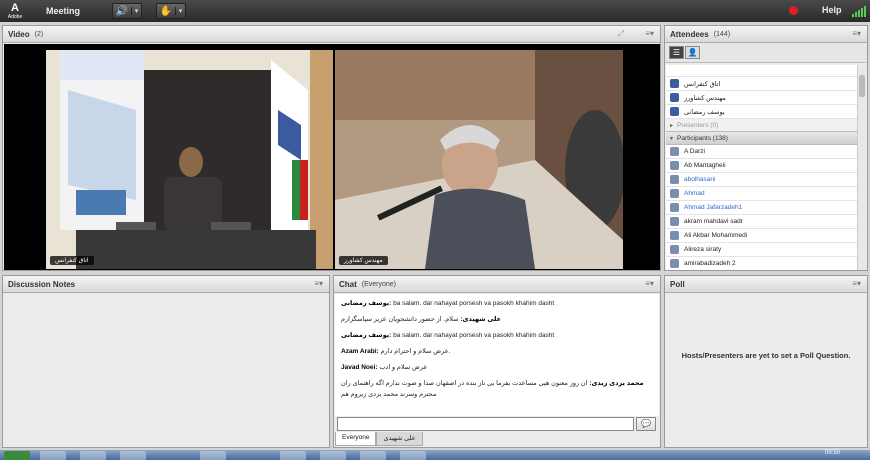 Image resolution: width=870 pixels, height=460 pixels. Describe the element at coordinates (63, 11) in the screenshot. I see `meeting-menu: Meeting` at that location.